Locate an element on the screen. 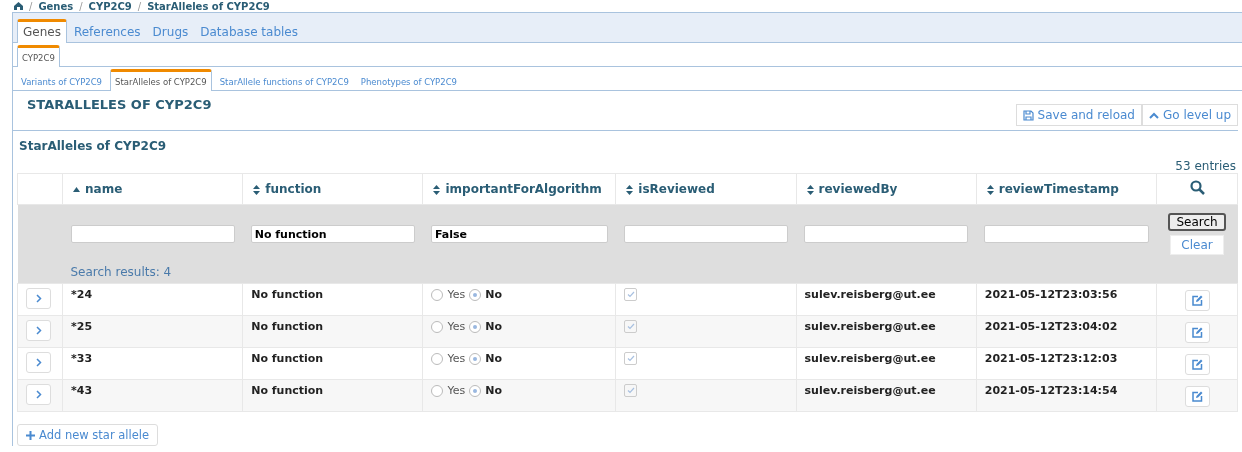 The image size is (1242, 452). column-header: name is located at coordinates (98, 189).